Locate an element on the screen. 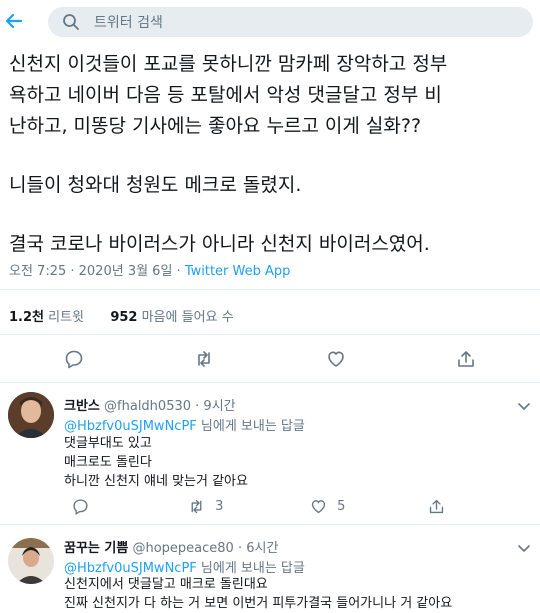 Image resolution: width=540 pixels, height=613 pixels. reply-like-count: 5 is located at coordinates (341, 506).